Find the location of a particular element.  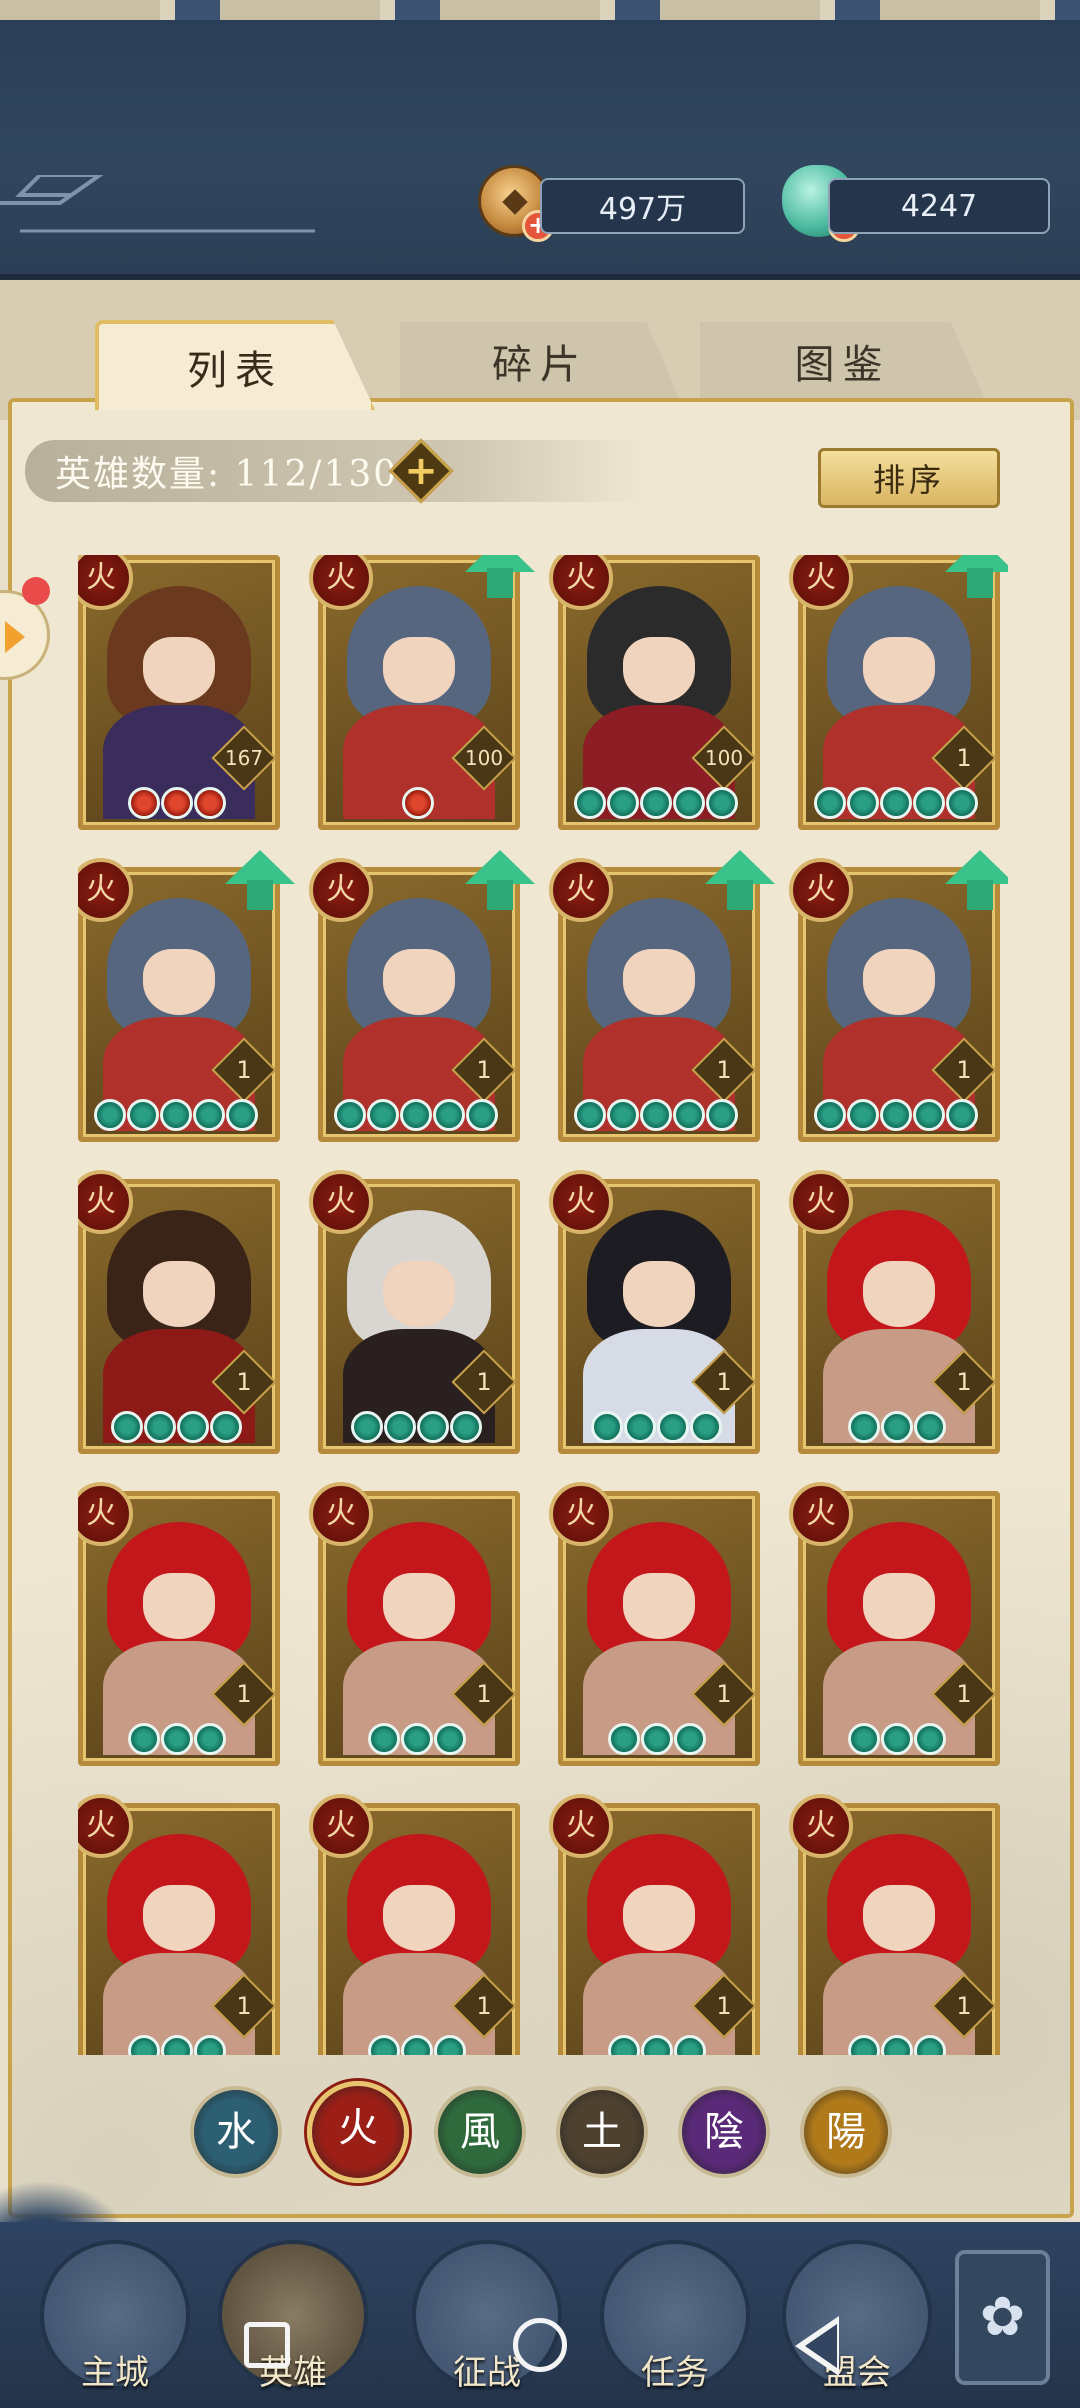

arrow-right-icon is located at coordinates (15, 637).